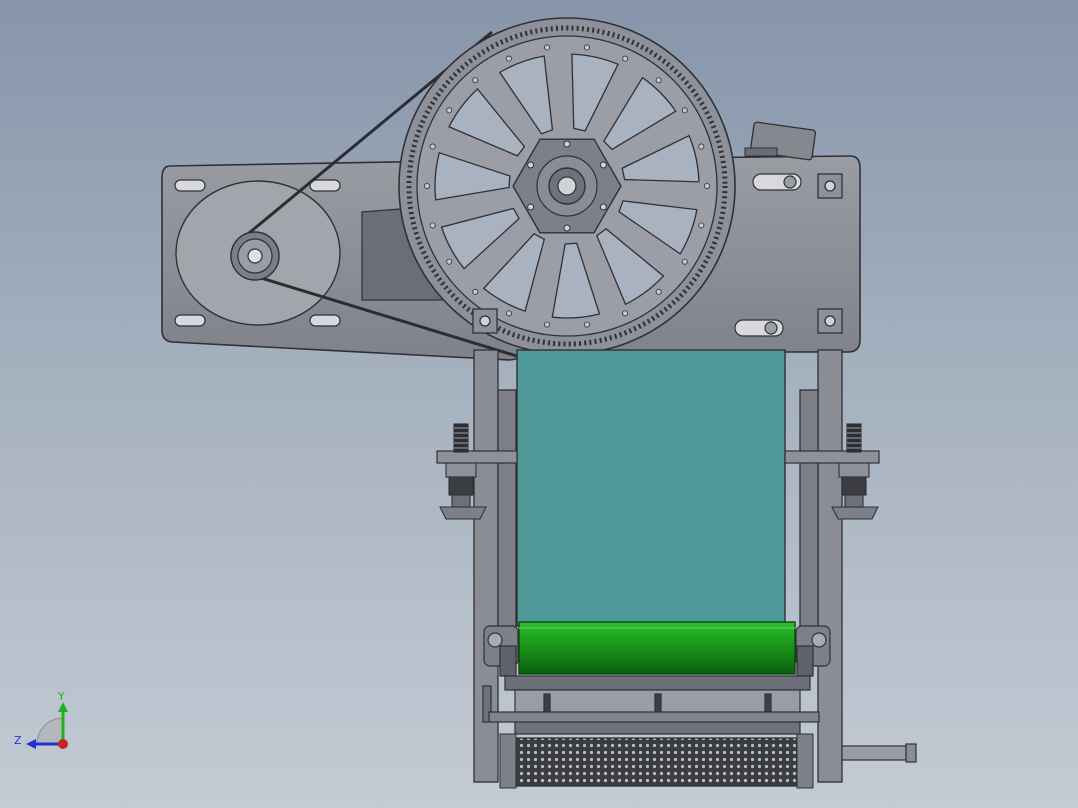  What do you see at coordinates (567, 186) in the screenshot?
I see `large-timing-pulley` at bounding box center [567, 186].